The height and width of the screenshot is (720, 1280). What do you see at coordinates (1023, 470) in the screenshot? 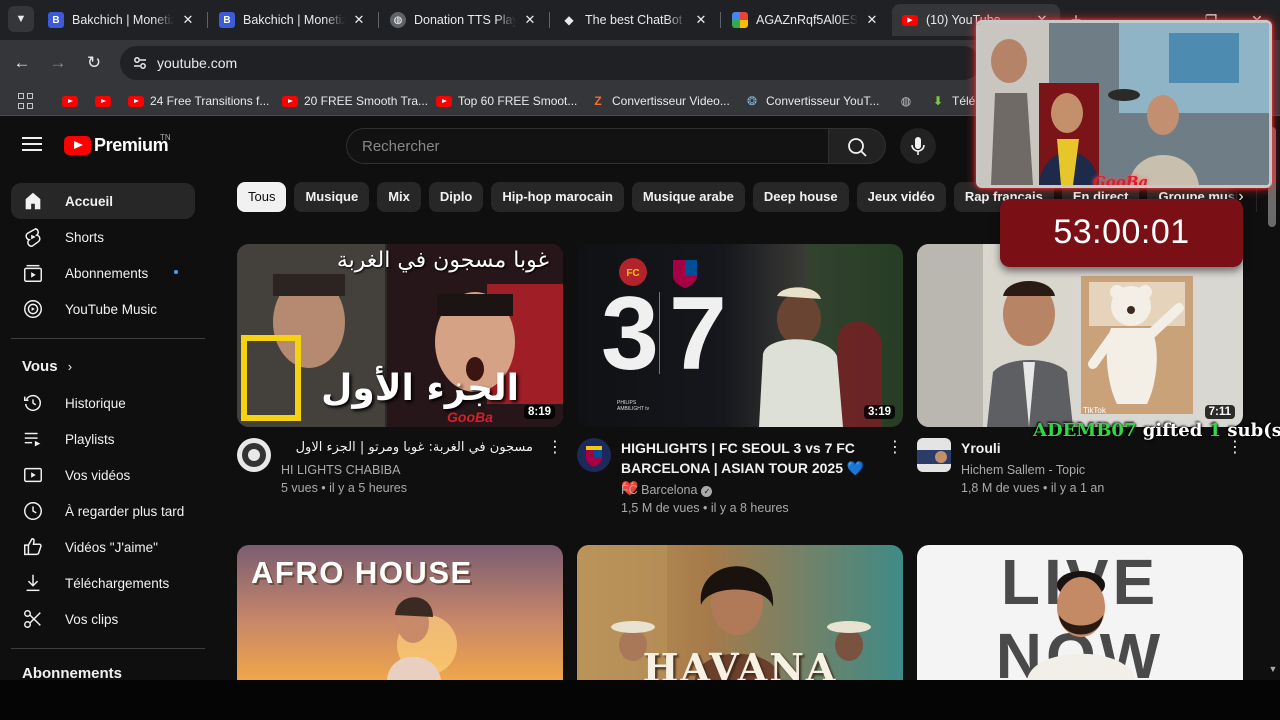
I see `channel-name: Hichem Sallem - Topic` at bounding box center [1023, 470].